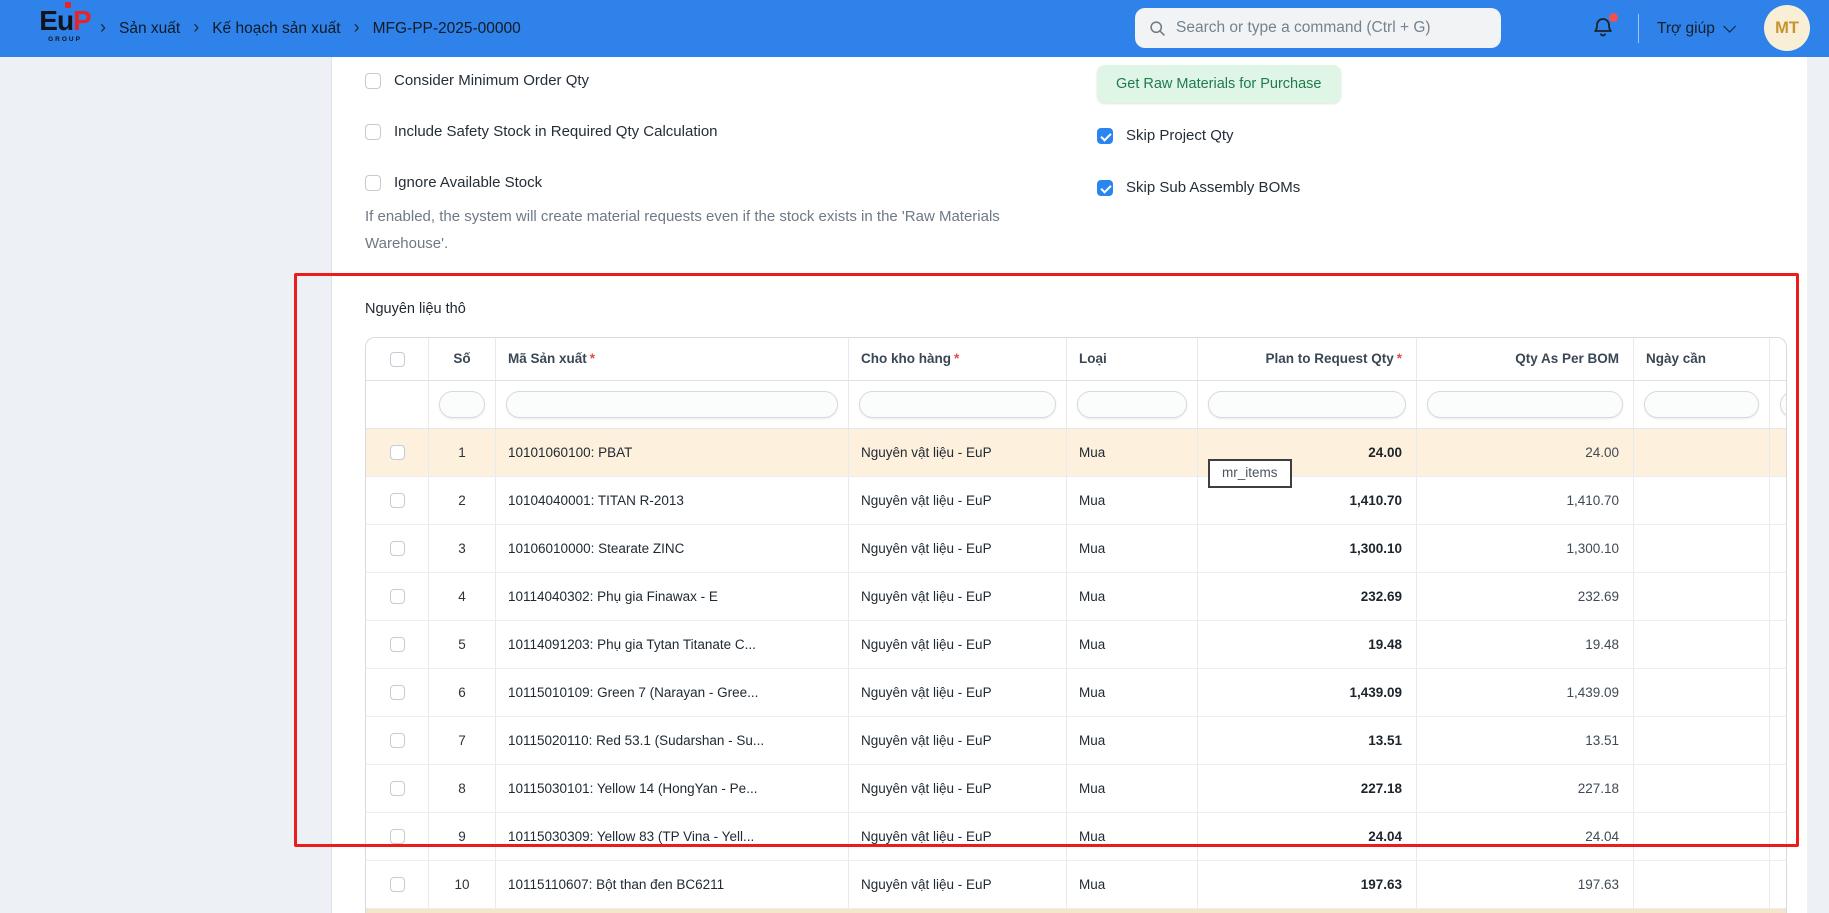 This screenshot has height=913, width=1829. I want to click on breadcrumb-ke-hoach-san-xuat: Kế hoạch sản xuất, so click(276, 29).